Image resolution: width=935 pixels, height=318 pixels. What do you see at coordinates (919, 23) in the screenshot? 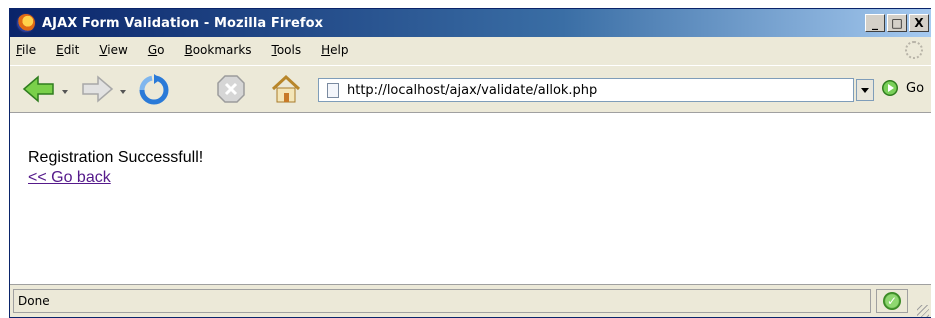
I see `close-button: X` at bounding box center [919, 23].